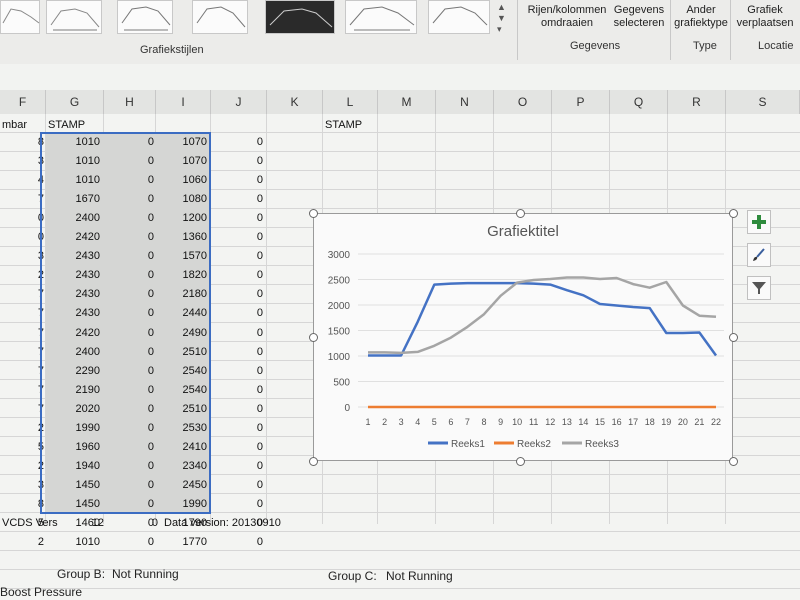 The width and height of the screenshot is (800, 600). What do you see at coordinates (567, 17) in the screenshot?
I see `switch-row-column-button: Rijen/kolommen omdraaien` at bounding box center [567, 17].